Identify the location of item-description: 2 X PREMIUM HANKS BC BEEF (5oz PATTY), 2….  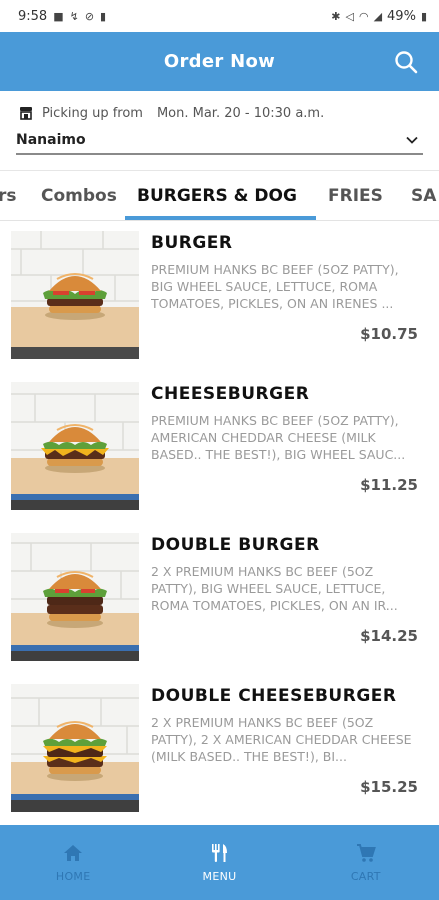
(281, 739).